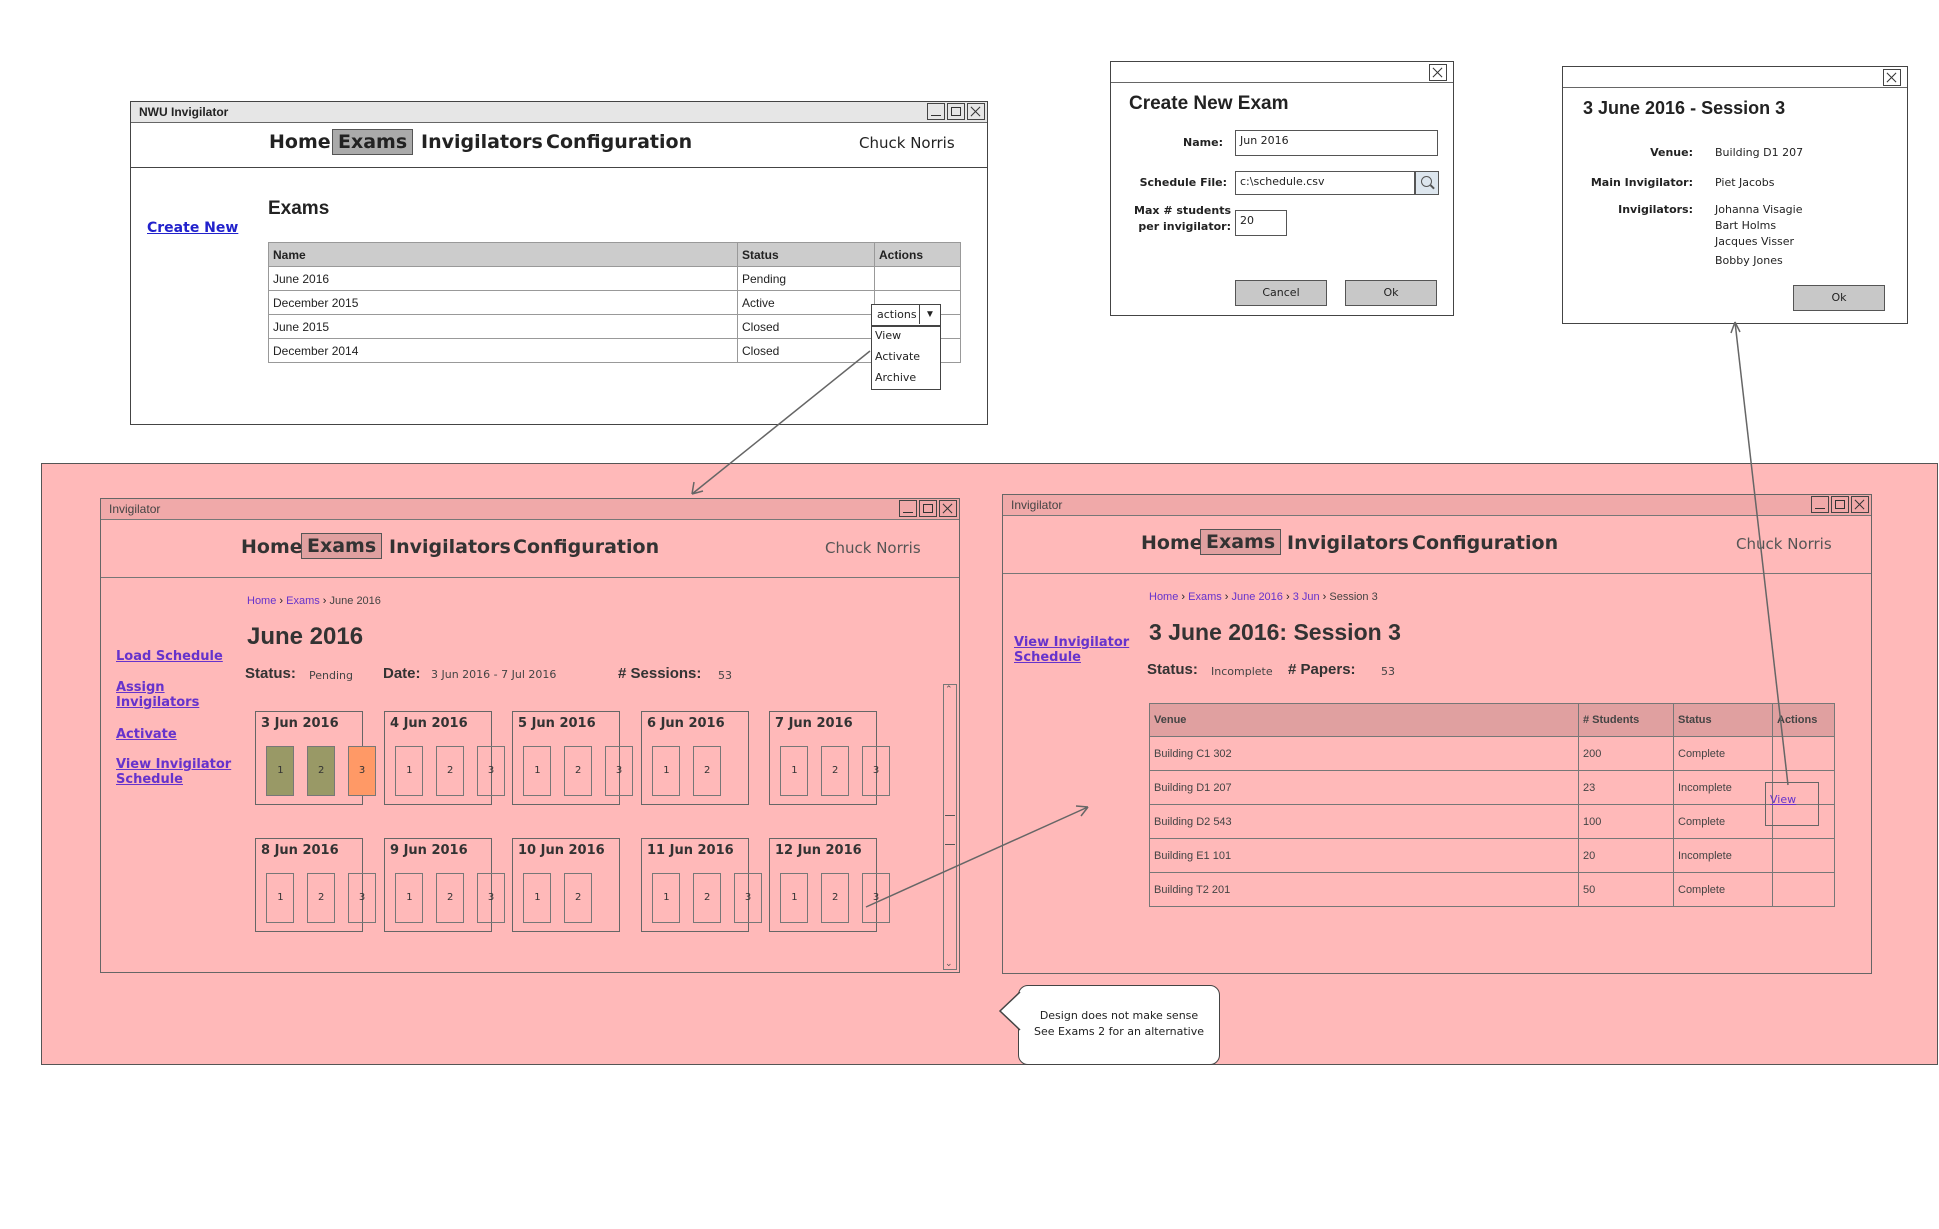  I want to click on arrow-view-to-june, so click(781, 422).